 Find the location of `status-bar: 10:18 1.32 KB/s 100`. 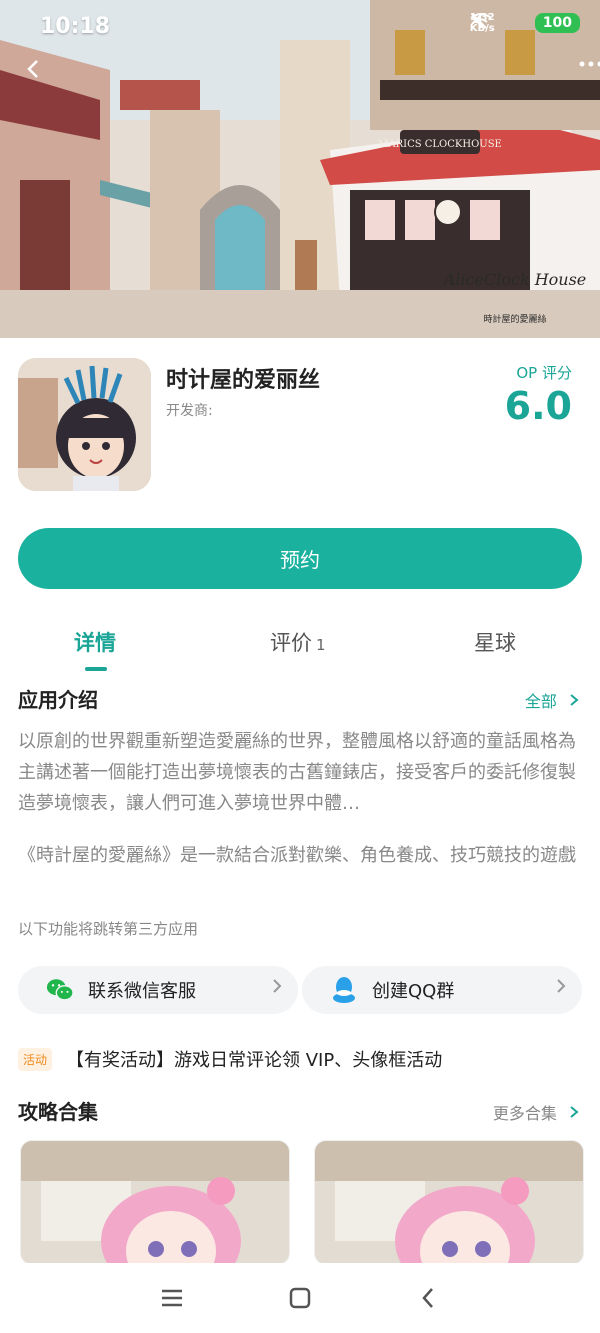

status-bar: 10:18 1.32 KB/s 100 is located at coordinates (300, 25).